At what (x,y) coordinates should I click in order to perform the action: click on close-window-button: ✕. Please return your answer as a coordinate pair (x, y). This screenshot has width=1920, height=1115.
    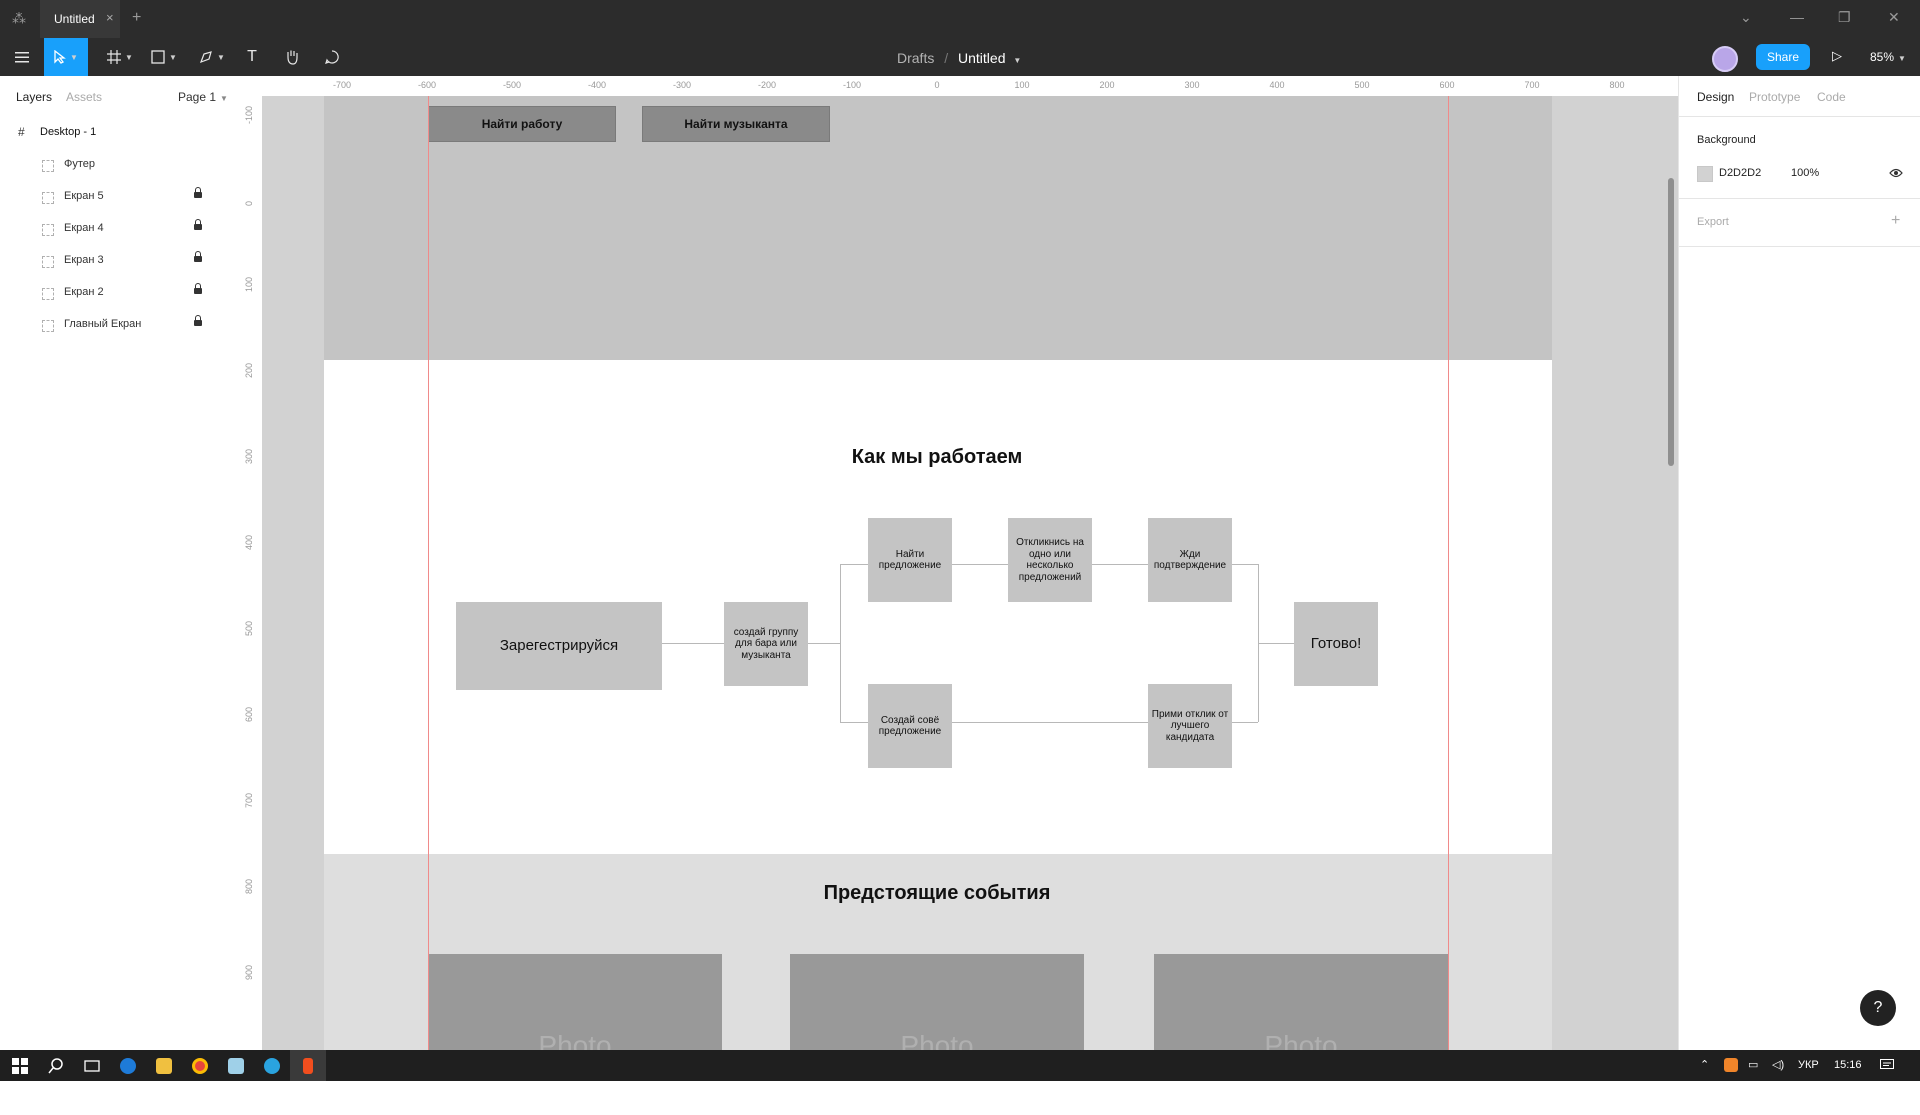
    Looking at the image, I should click on (1894, 17).